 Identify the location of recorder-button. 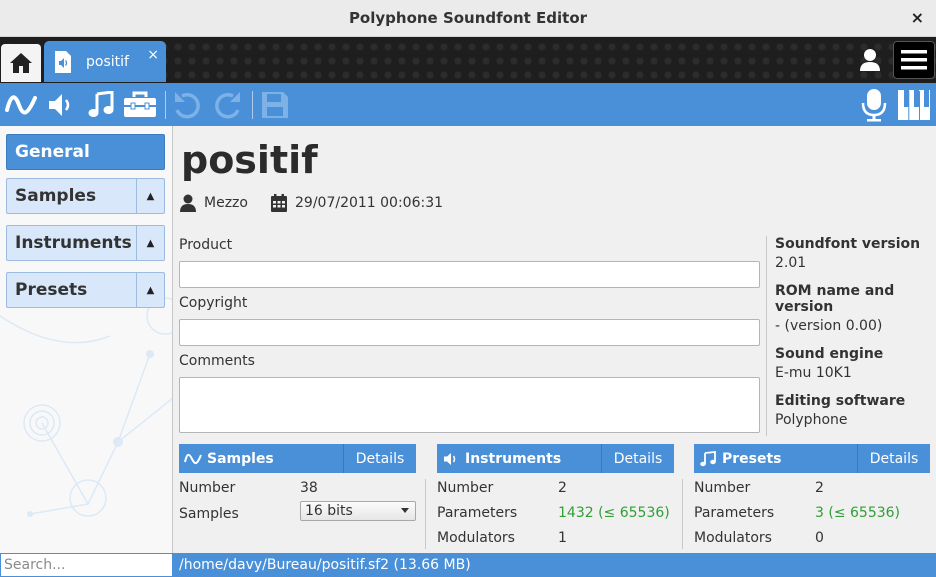
(874, 105).